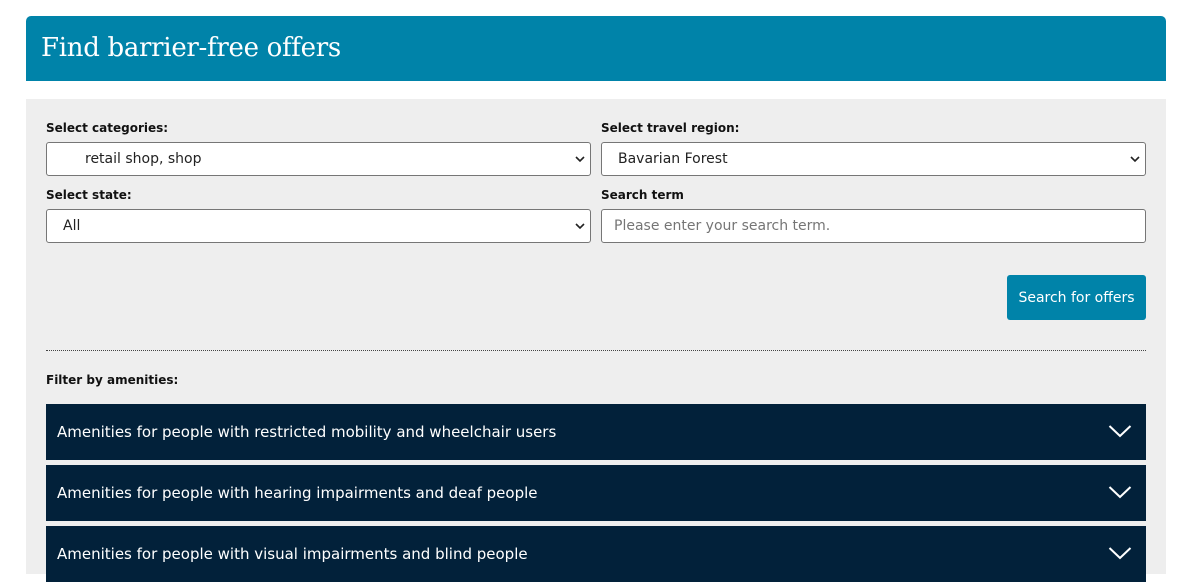 Image resolution: width=1191 pixels, height=582 pixels. What do you see at coordinates (670, 128) in the screenshot?
I see `region-label: Select travel region:` at bounding box center [670, 128].